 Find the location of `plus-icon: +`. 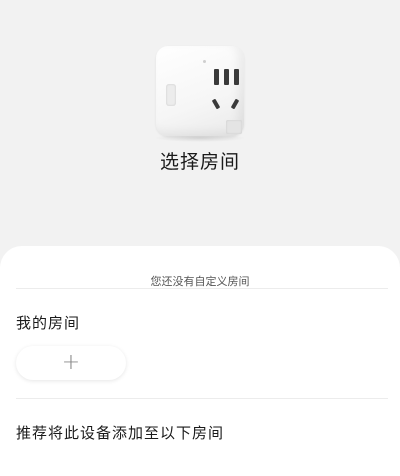

plus-icon: + is located at coordinates (71, 362).